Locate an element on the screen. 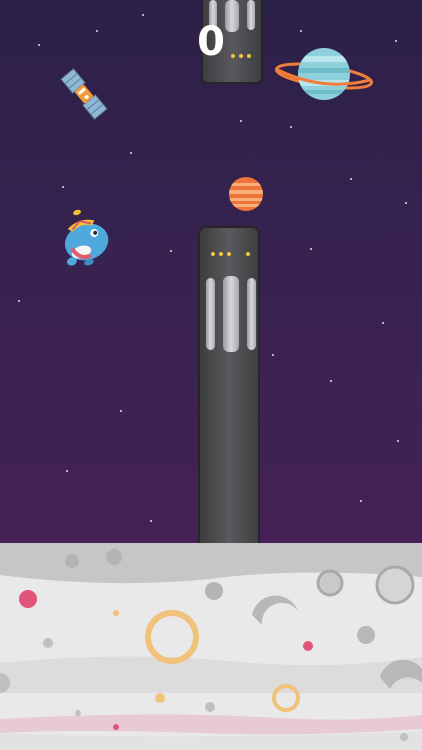 The width and height of the screenshot is (422, 750). ringed-planet-icon is located at coordinates (324, 74).